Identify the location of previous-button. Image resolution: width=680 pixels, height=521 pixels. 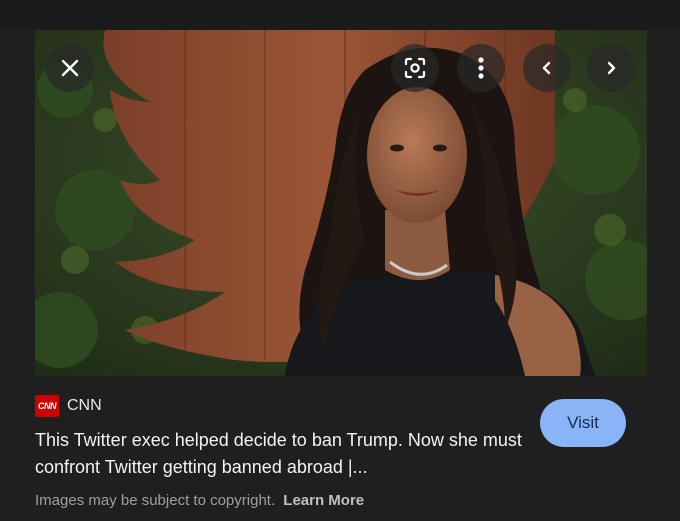
(547, 68).